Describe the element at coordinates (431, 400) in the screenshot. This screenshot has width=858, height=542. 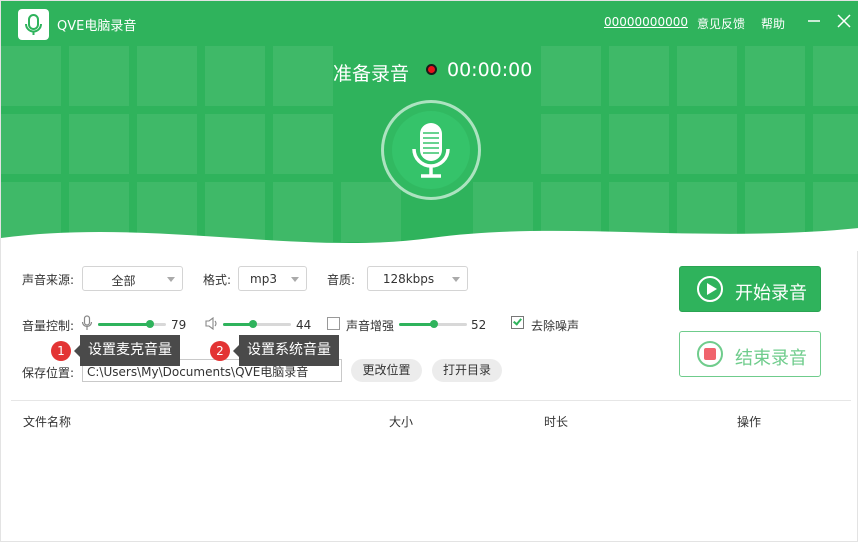
I see `divider` at that location.